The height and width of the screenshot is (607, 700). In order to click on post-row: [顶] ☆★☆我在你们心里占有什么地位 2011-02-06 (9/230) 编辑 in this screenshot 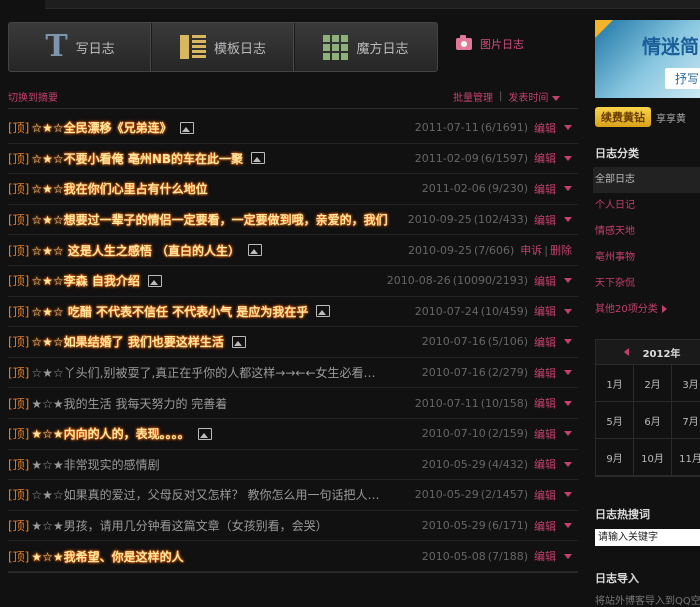, I will do `click(293, 189)`.